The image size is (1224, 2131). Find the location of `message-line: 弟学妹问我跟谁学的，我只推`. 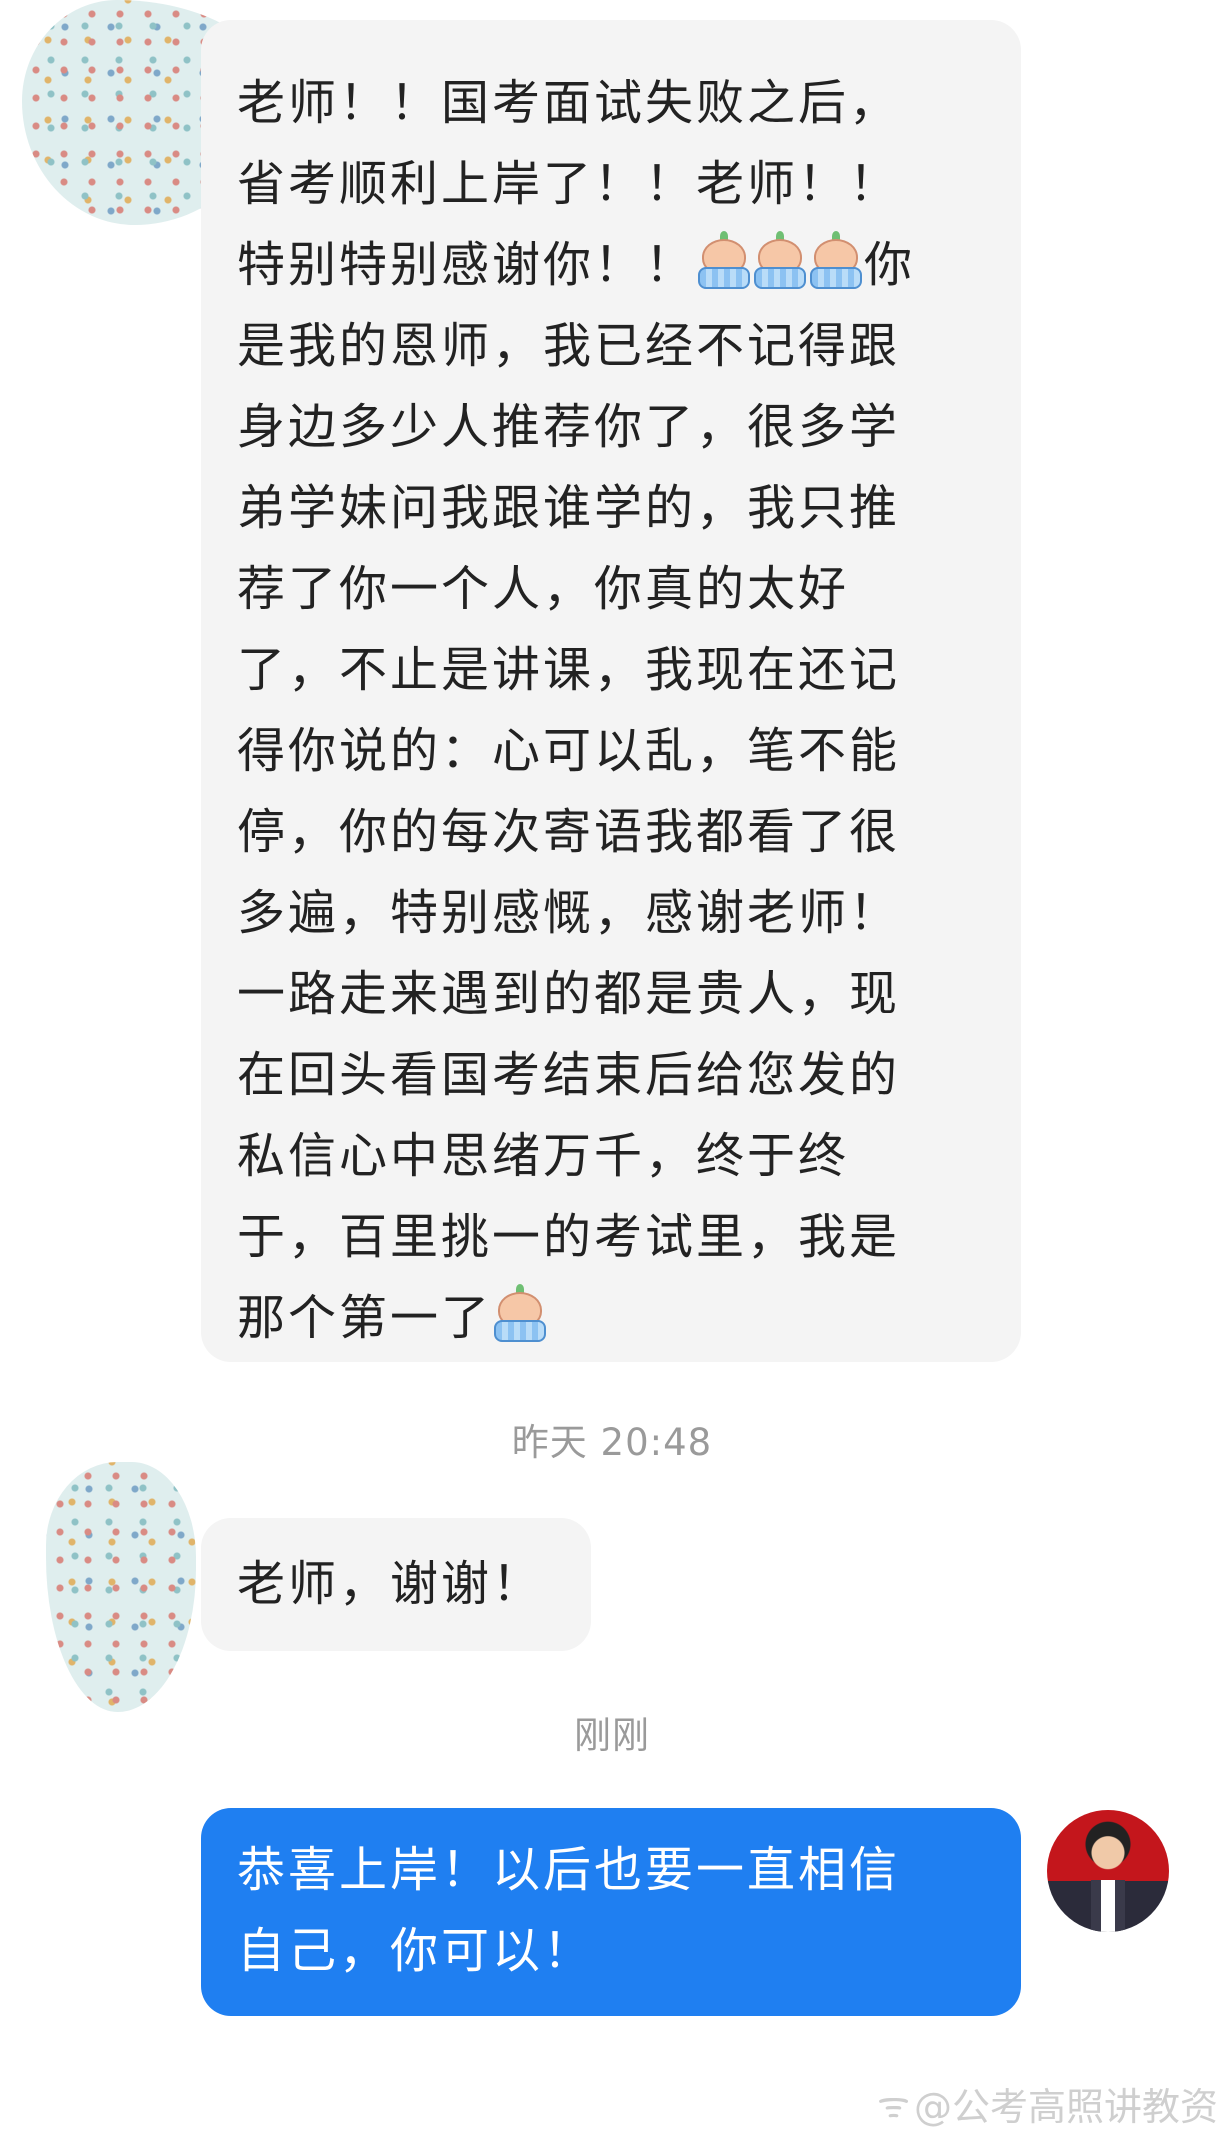

message-line: 弟学妹问我跟谁学的，我只推 is located at coordinates (569, 508).